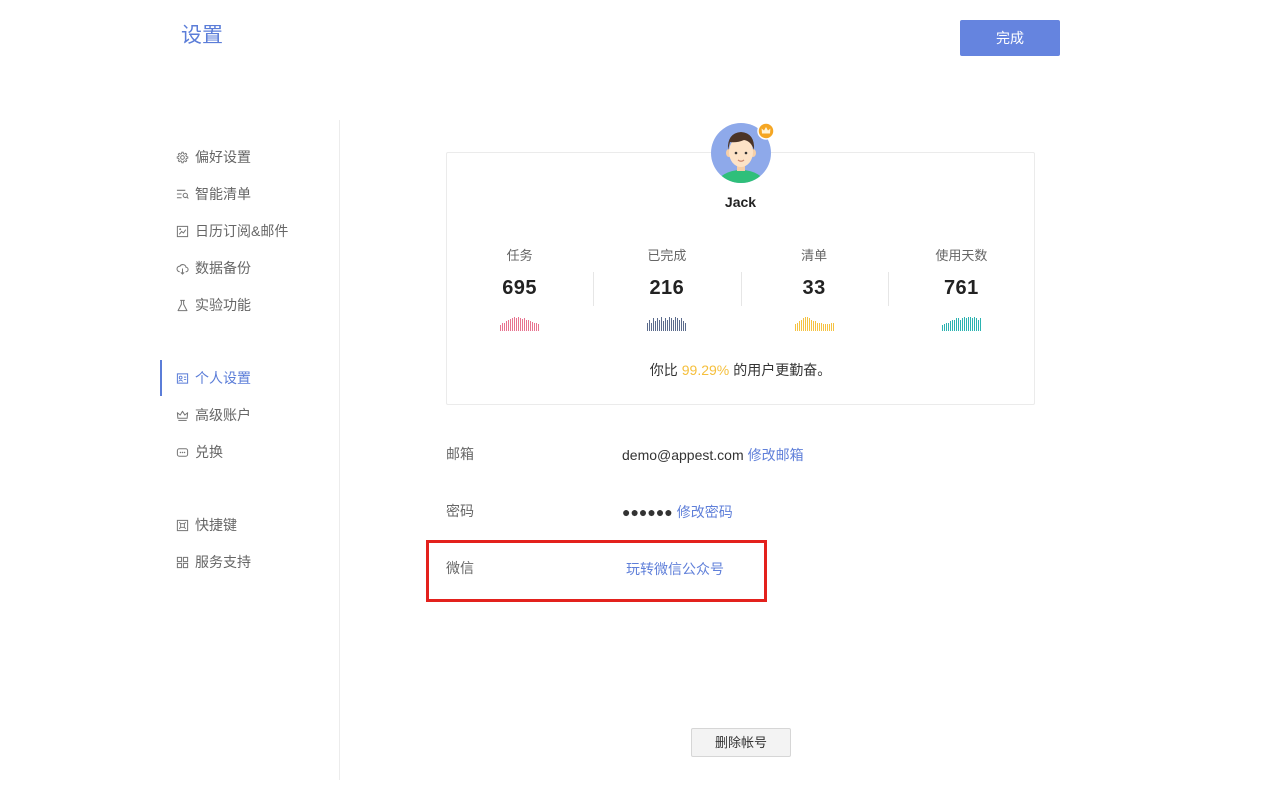 The image size is (1280, 800). What do you see at coordinates (182, 157) in the screenshot?
I see `gear-icon` at bounding box center [182, 157].